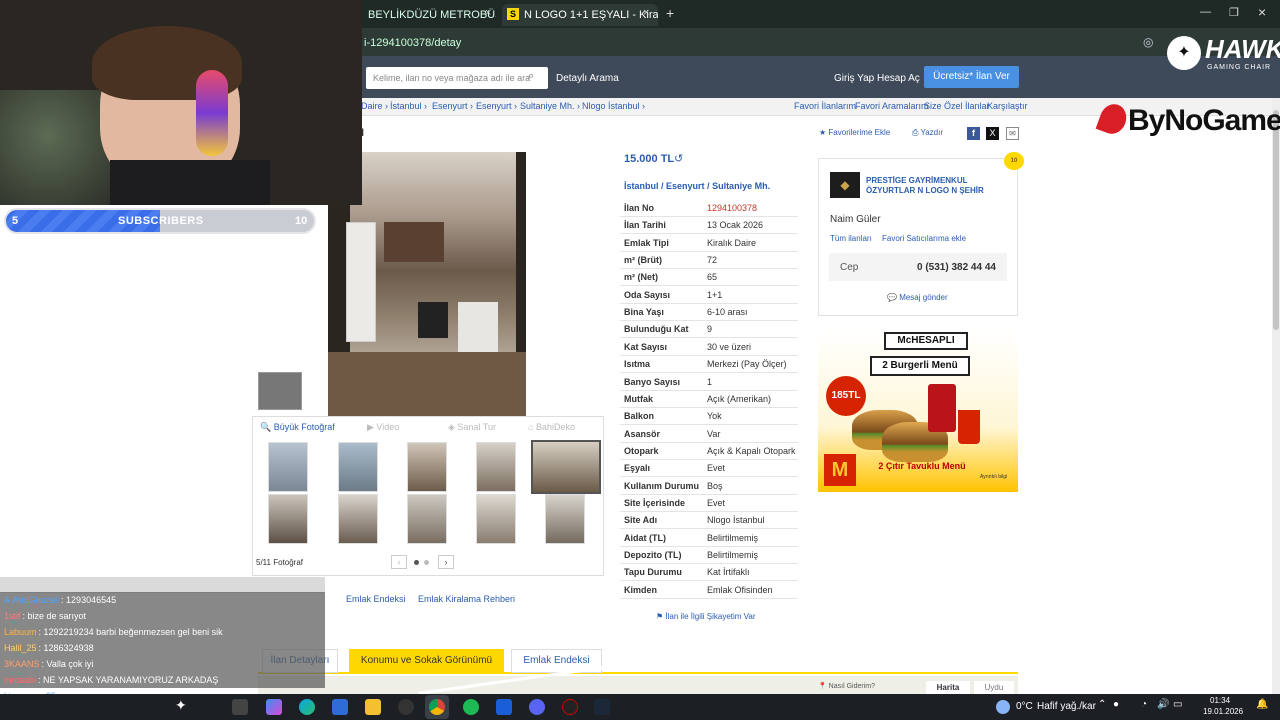 This screenshot has width=1280, height=720. I want to click on satellite-view-button: Uydu, so click(994, 687).